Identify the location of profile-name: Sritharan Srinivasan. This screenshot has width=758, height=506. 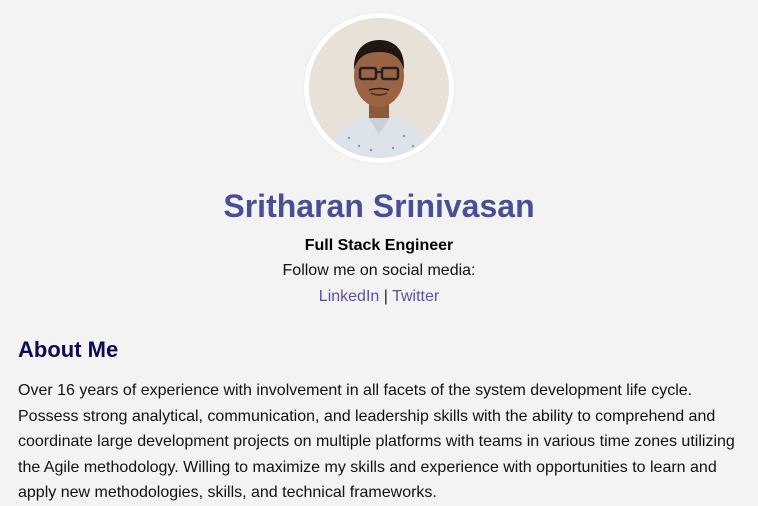
(379, 206).